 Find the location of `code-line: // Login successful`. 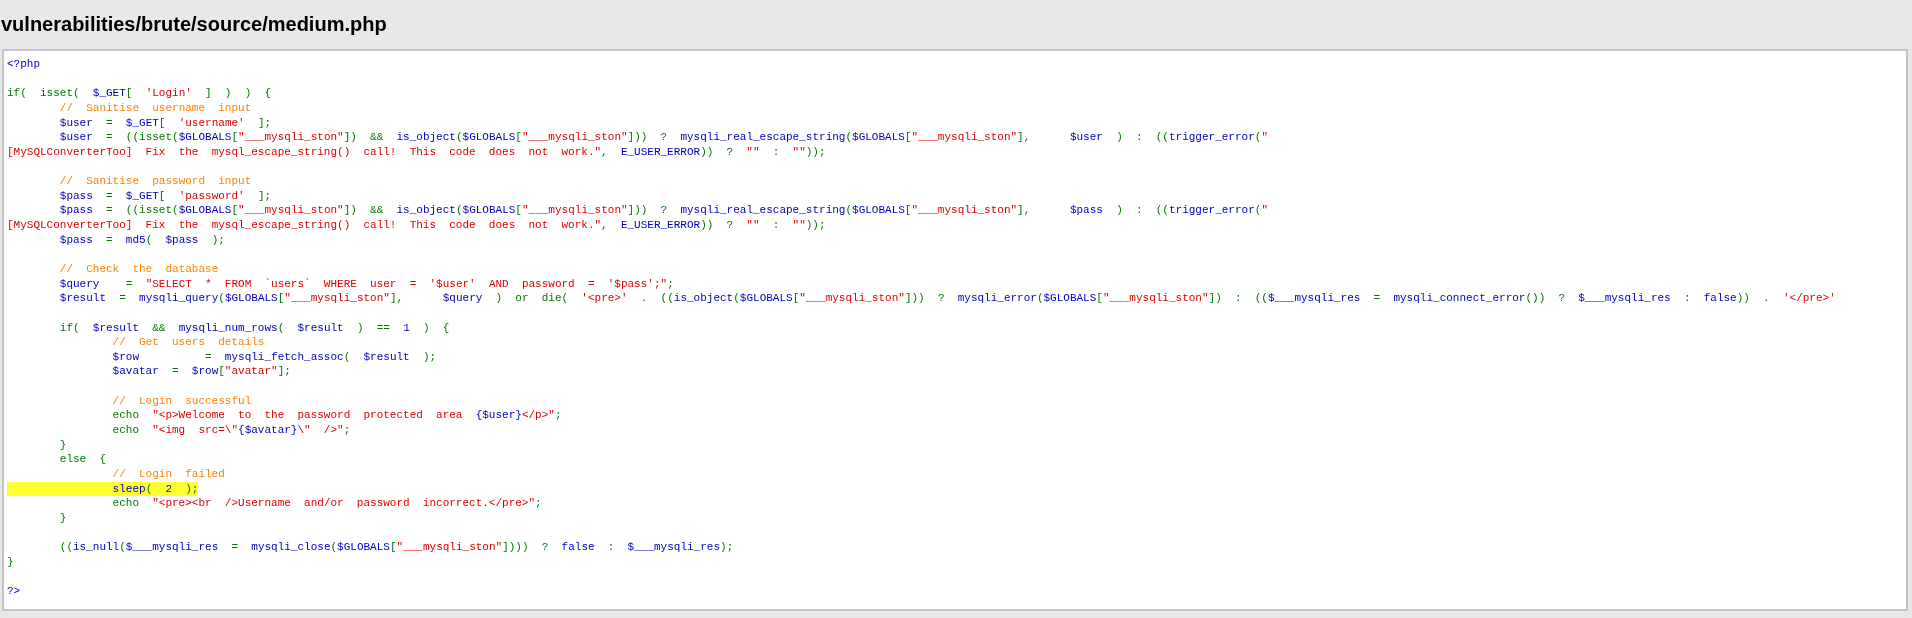

code-line: // Login successful is located at coordinates (181, 401).